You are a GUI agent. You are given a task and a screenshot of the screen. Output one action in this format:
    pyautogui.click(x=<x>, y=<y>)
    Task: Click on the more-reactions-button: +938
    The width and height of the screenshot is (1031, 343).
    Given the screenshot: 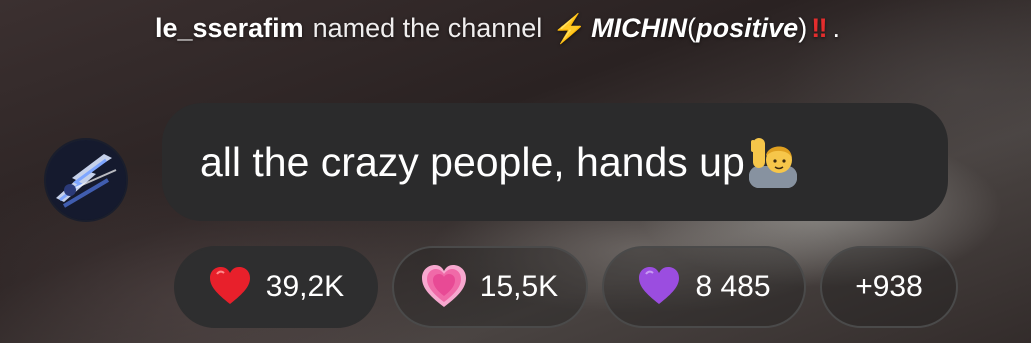 What is the action you would take?
    pyautogui.click(x=889, y=287)
    